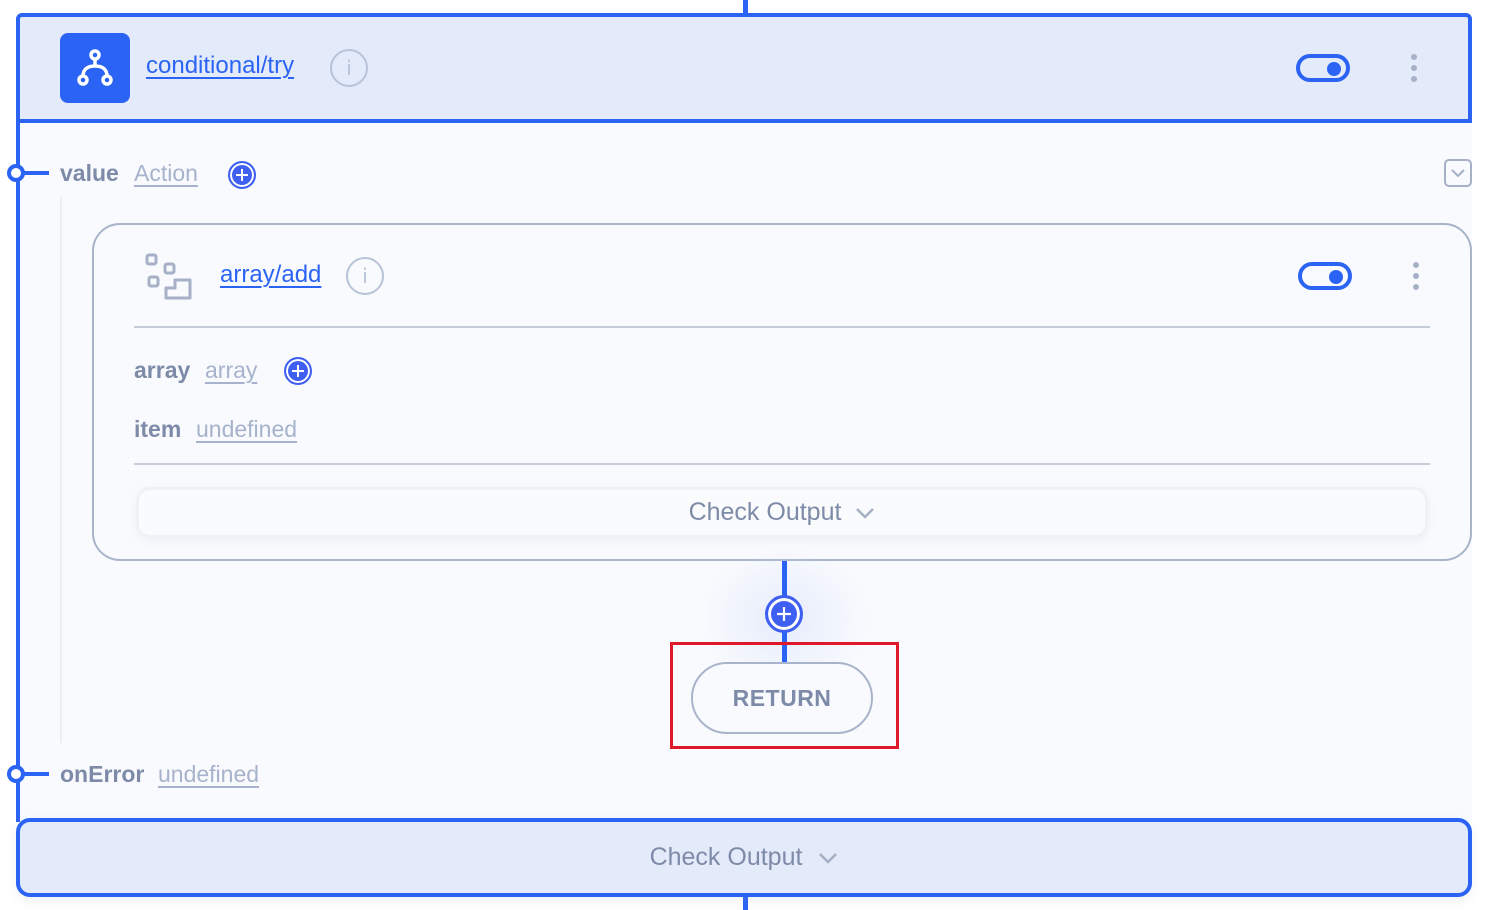  I want to click on nesting-guide, so click(61, 470).